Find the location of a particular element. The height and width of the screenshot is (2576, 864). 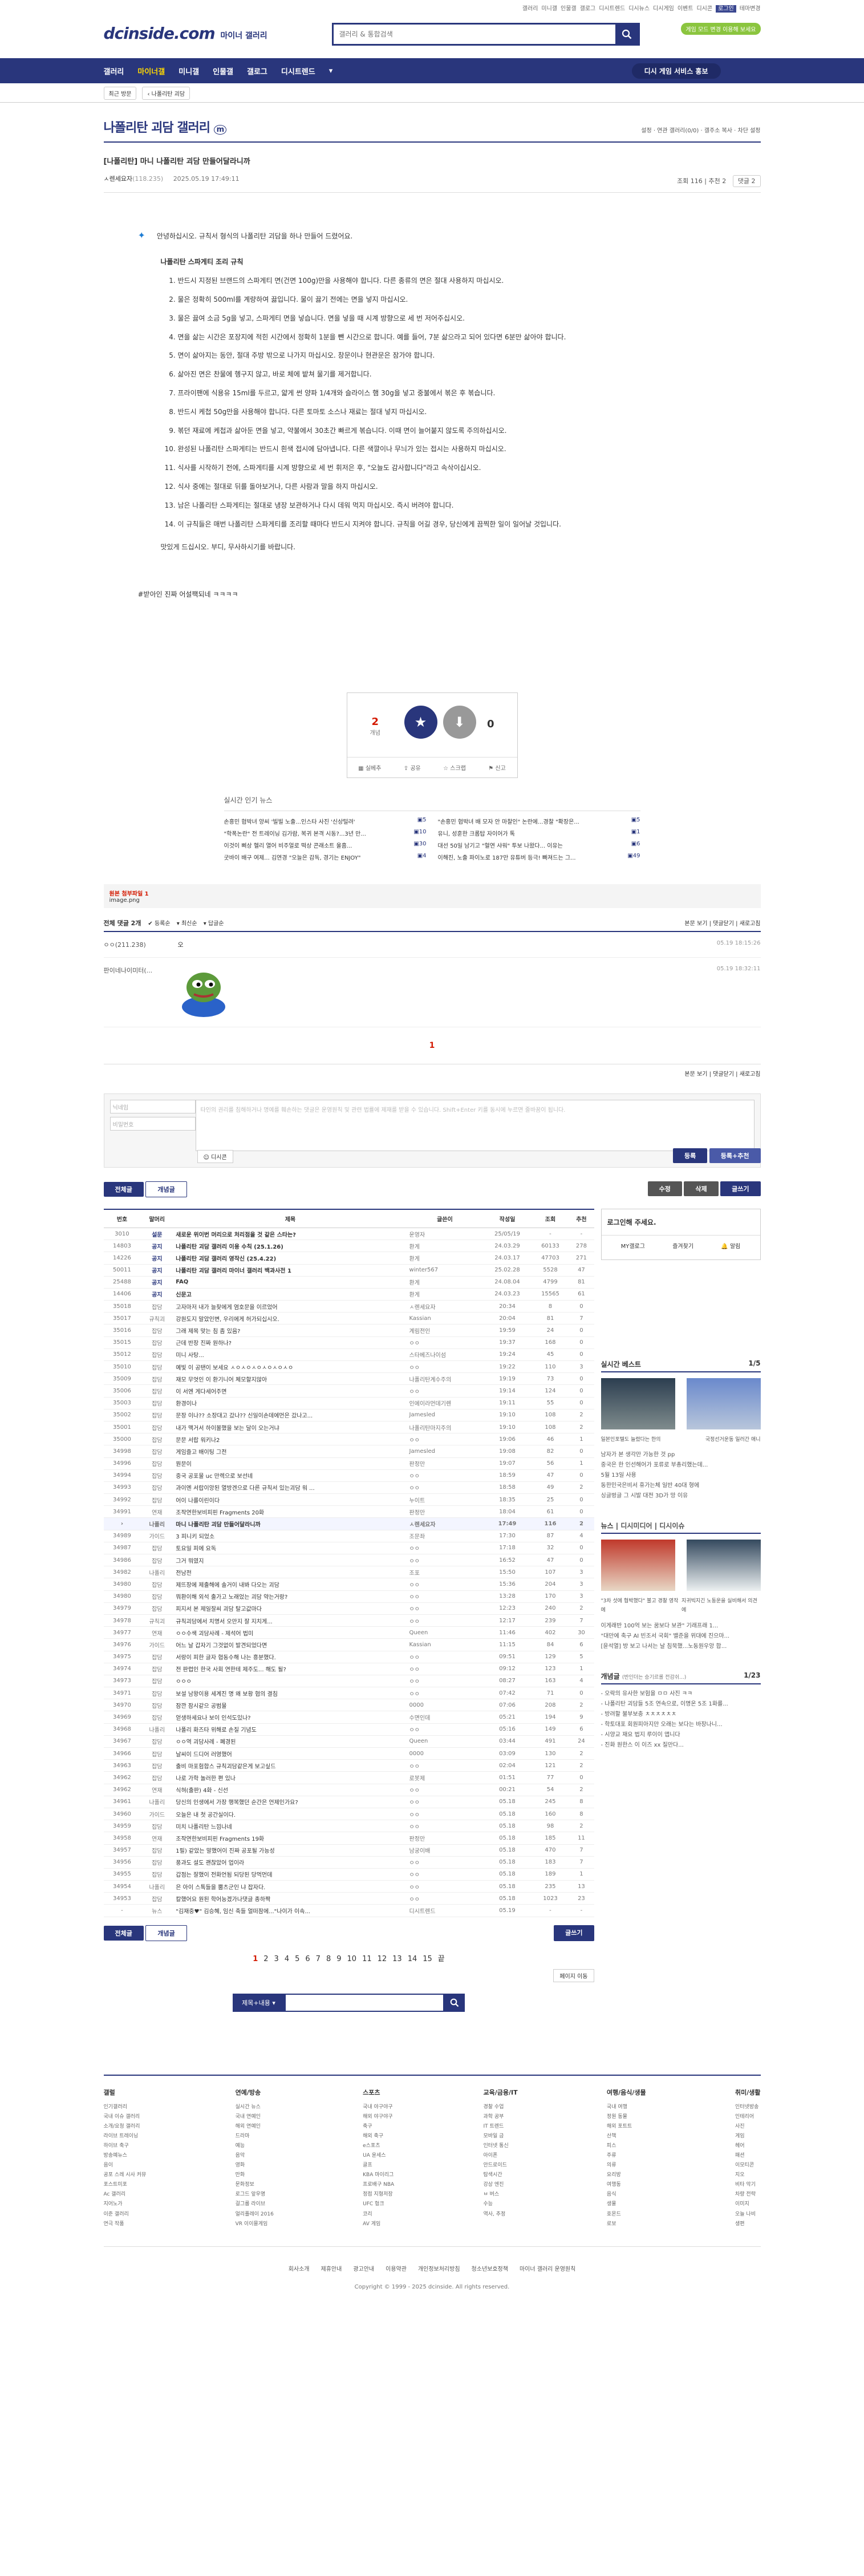

view-post-link: 본문 보기 is located at coordinates (695, 924).